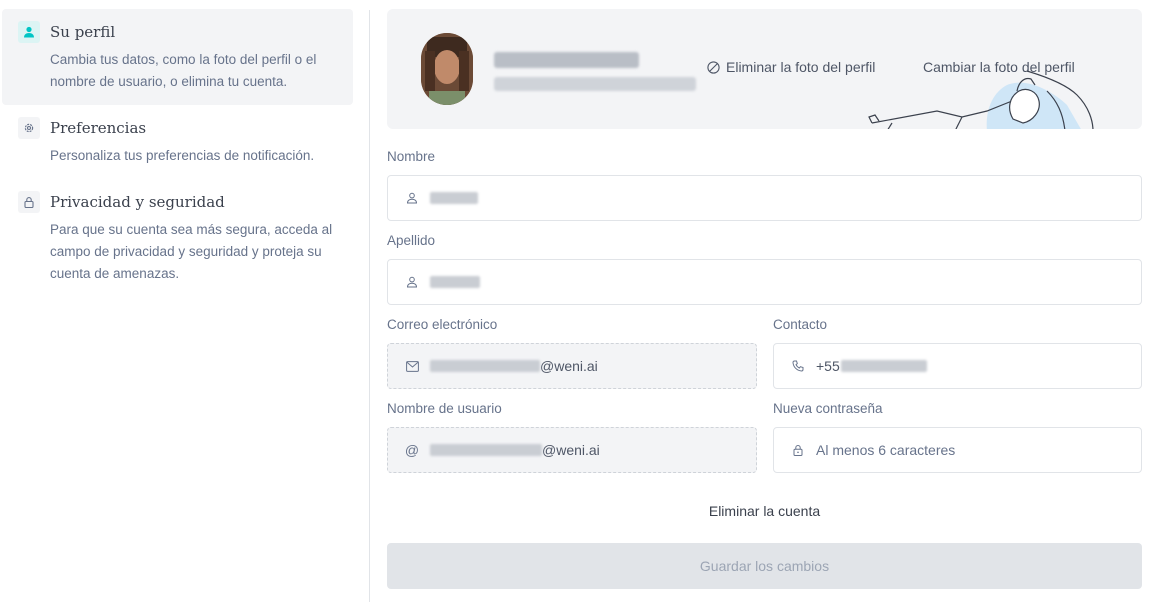 This screenshot has height=602, width=1153. What do you see at coordinates (29, 128) in the screenshot?
I see `gear-icon` at bounding box center [29, 128].